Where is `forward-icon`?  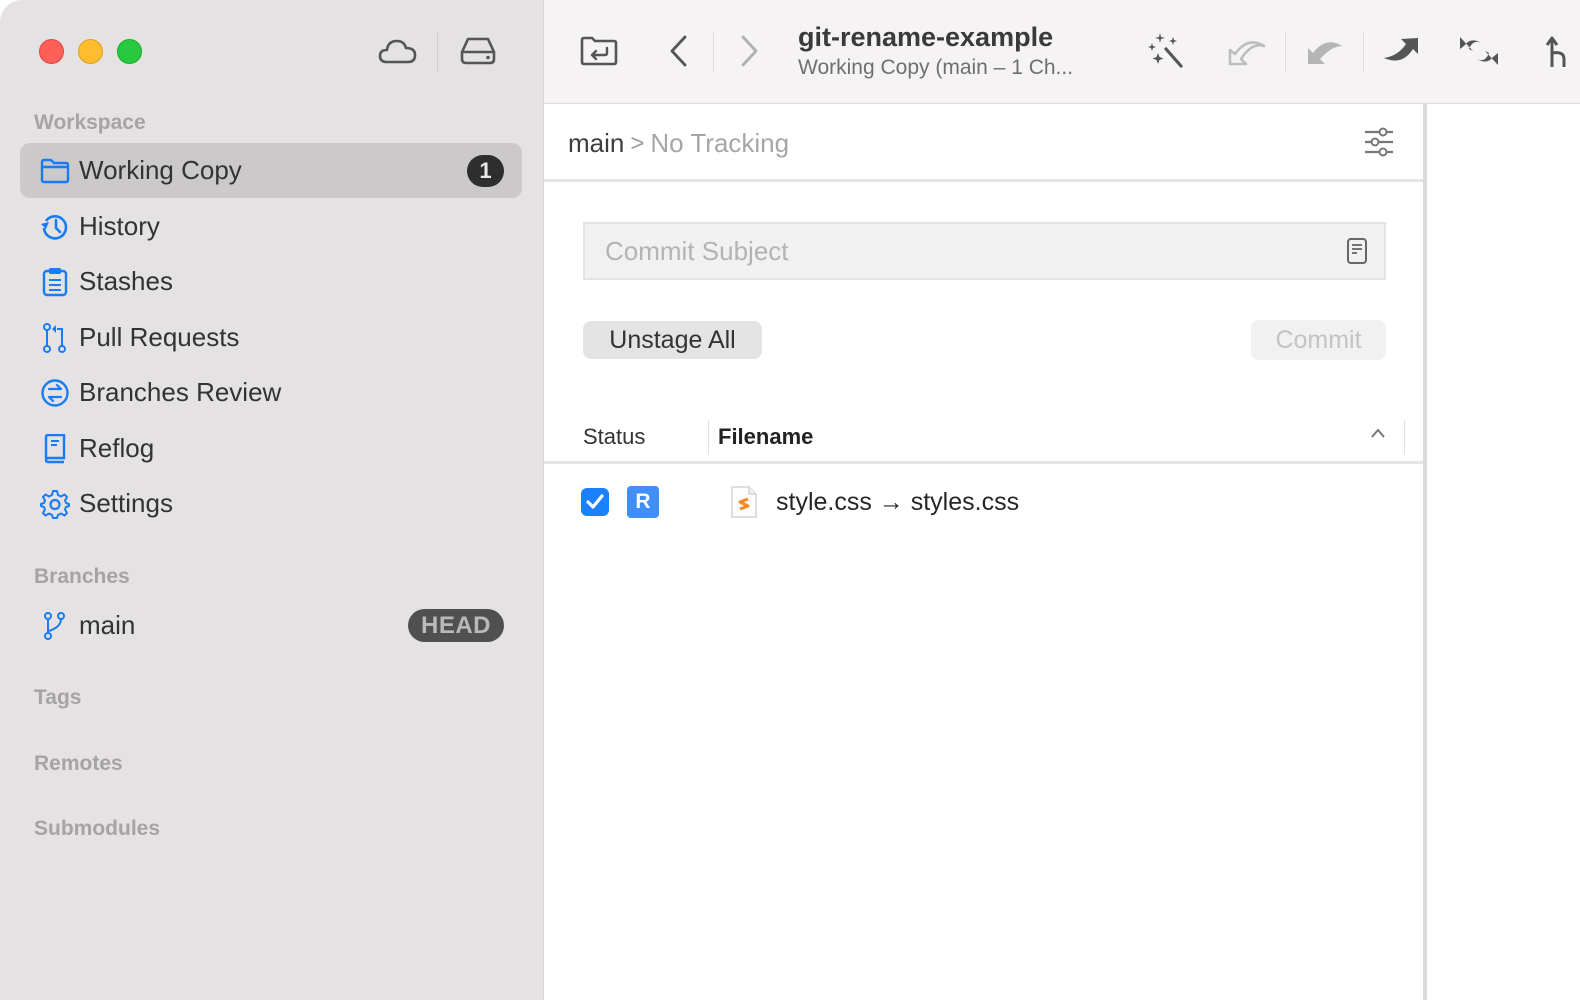 forward-icon is located at coordinates (749, 51).